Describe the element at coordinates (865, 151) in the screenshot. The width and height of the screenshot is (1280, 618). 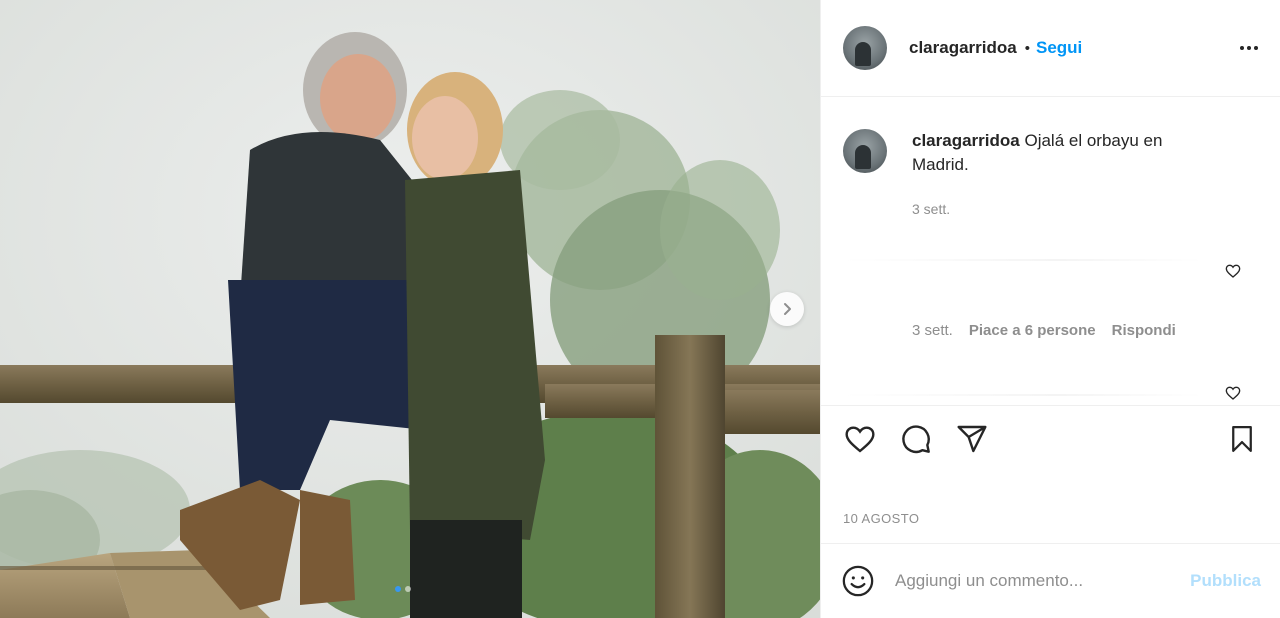
I see `caption-avatar` at that location.